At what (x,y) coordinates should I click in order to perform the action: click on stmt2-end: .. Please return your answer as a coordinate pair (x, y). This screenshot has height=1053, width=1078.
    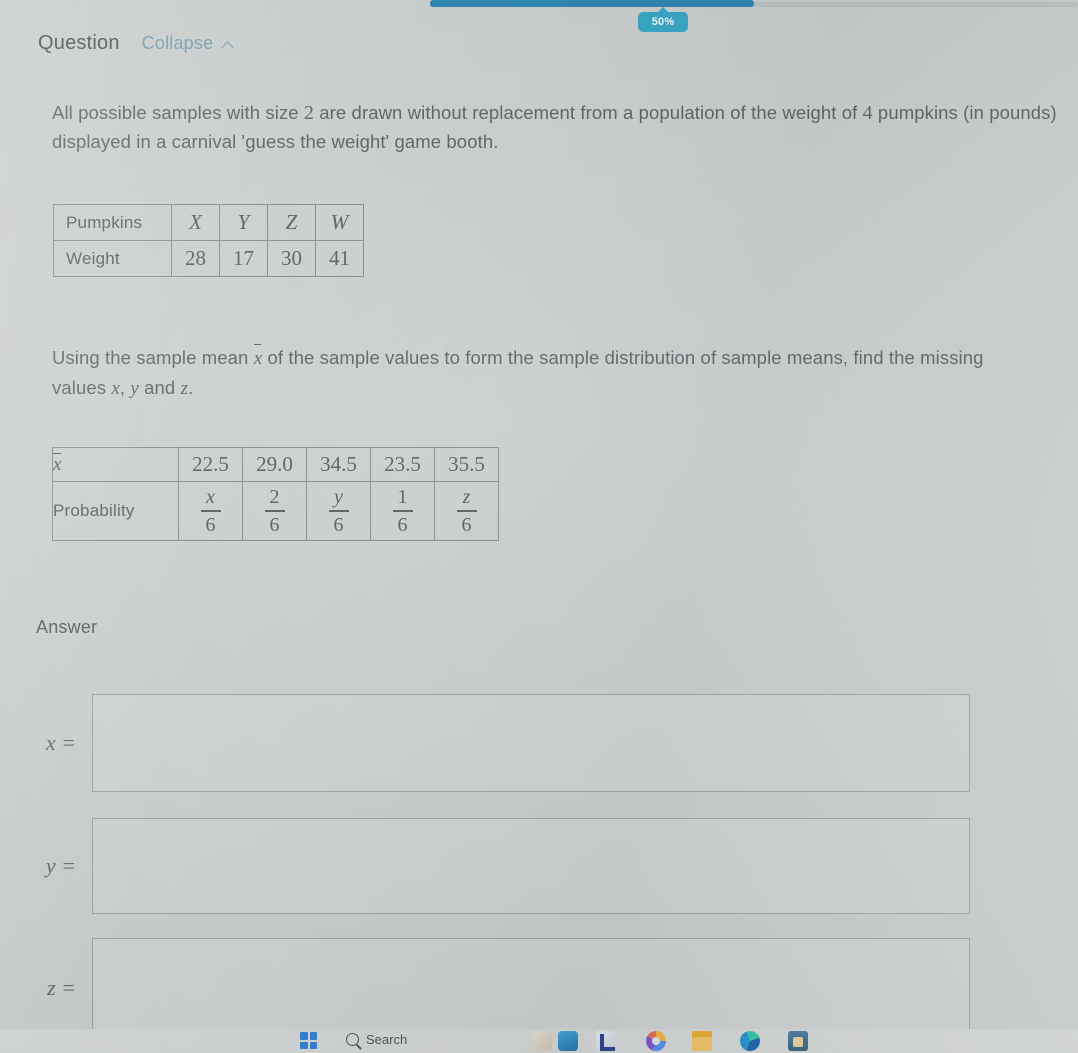
    Looking at the image, I should click on (191, 387).